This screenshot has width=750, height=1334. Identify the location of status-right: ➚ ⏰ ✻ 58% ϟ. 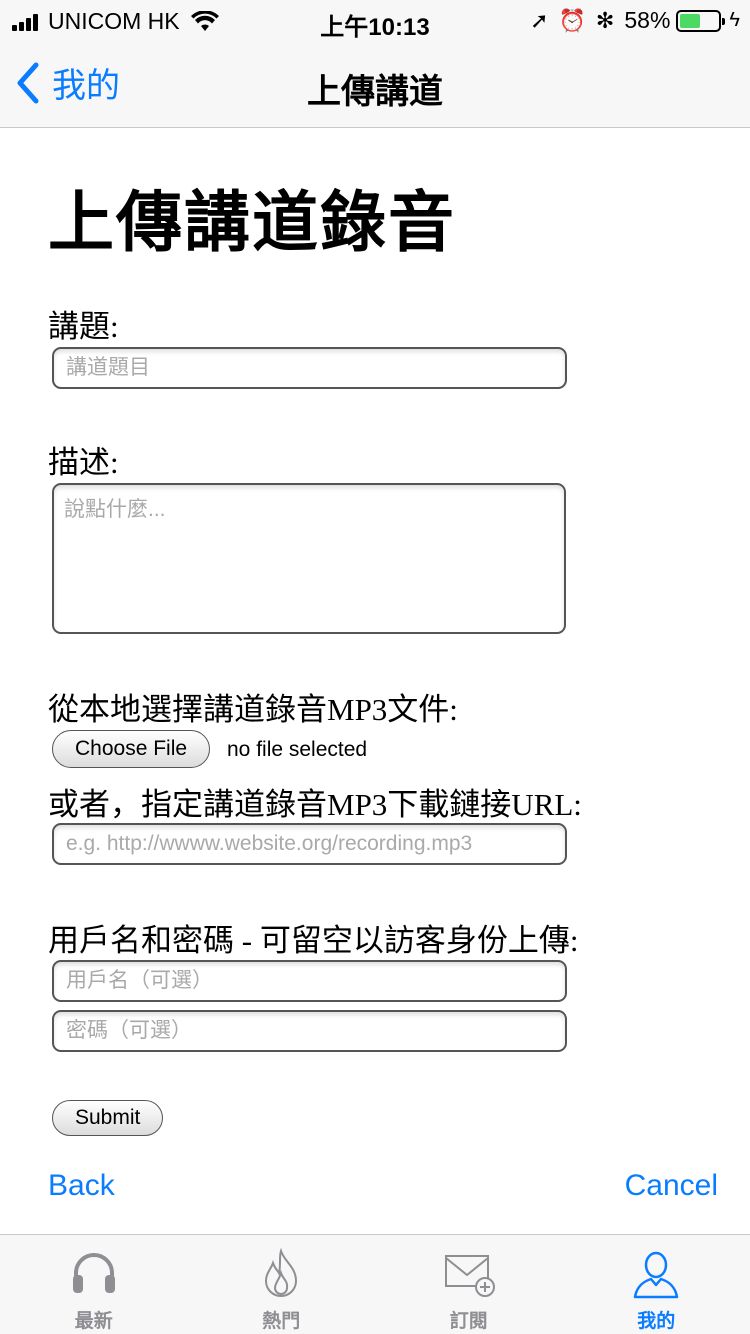
(630, 20).